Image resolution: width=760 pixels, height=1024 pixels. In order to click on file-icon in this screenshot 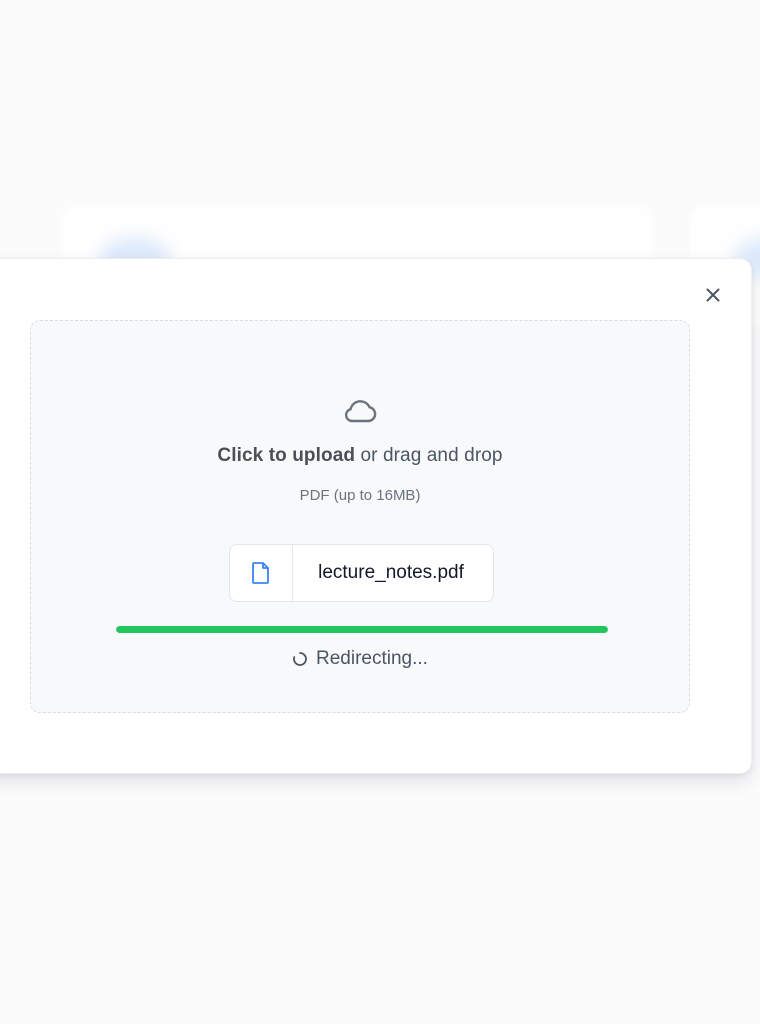, I will do `click(260, 573)`.